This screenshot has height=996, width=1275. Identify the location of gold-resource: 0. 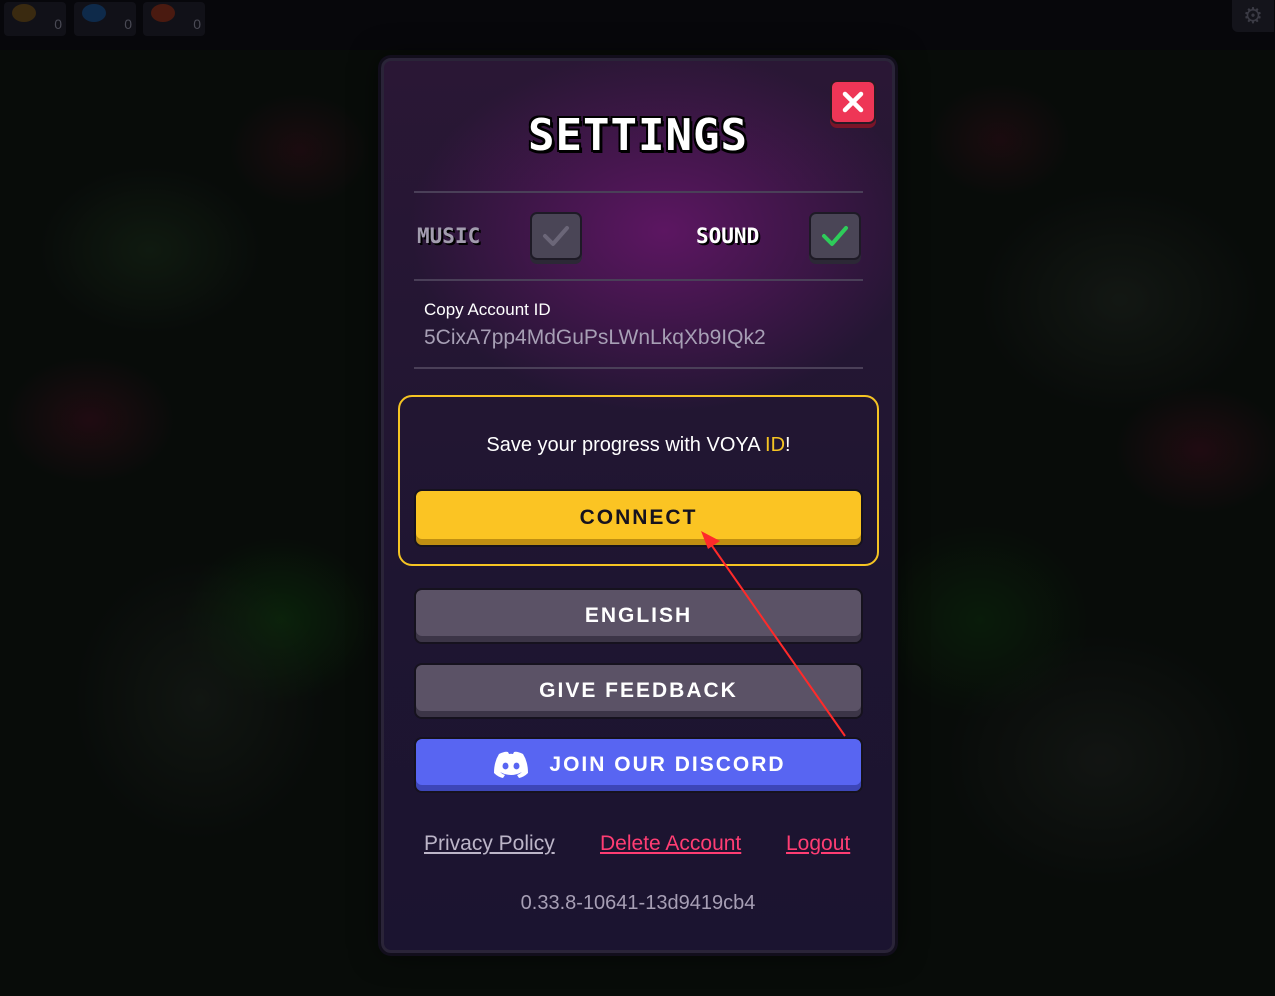
(35, 19).